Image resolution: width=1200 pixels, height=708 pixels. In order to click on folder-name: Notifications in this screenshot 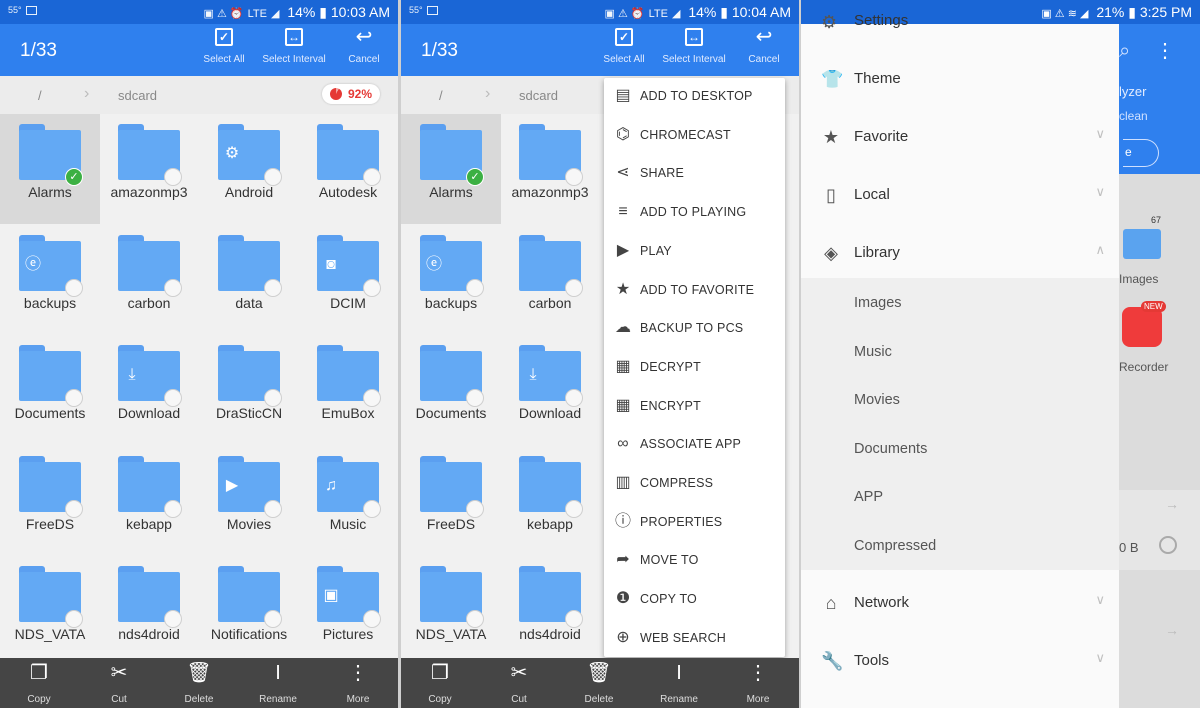, I will do `click(249, 634)`.